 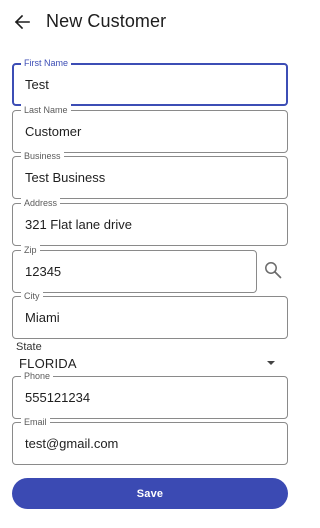 What do you see at coordinates (150, 493) in the screenshot?
I see `save-button: Save` at bounding box center [150, 493].